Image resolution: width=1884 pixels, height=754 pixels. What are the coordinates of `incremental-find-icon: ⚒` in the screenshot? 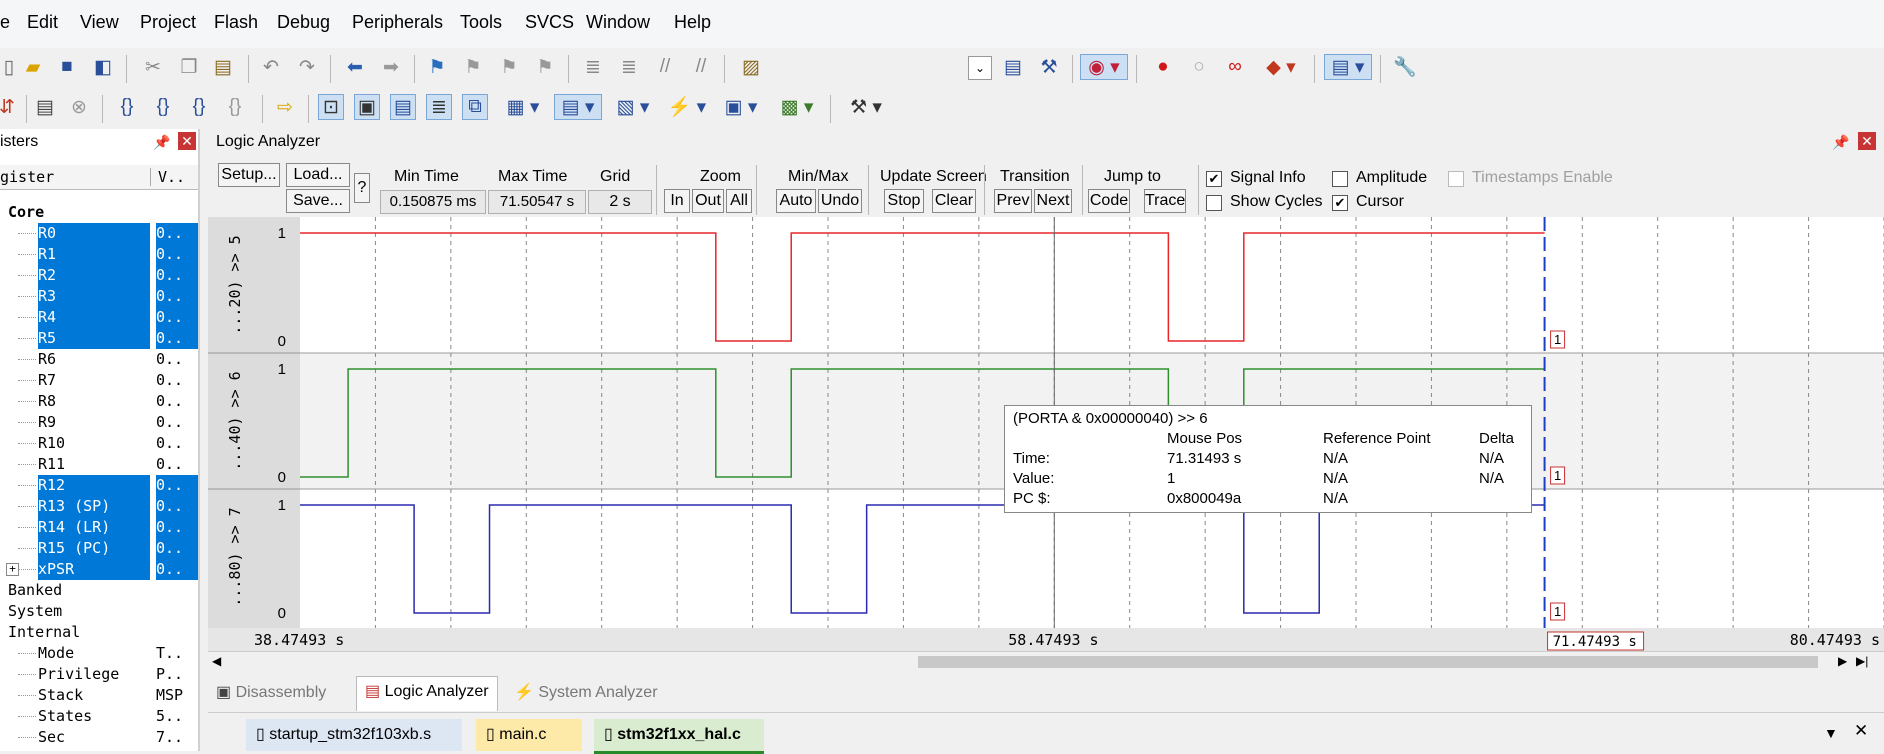 It's located at (1049, 67).